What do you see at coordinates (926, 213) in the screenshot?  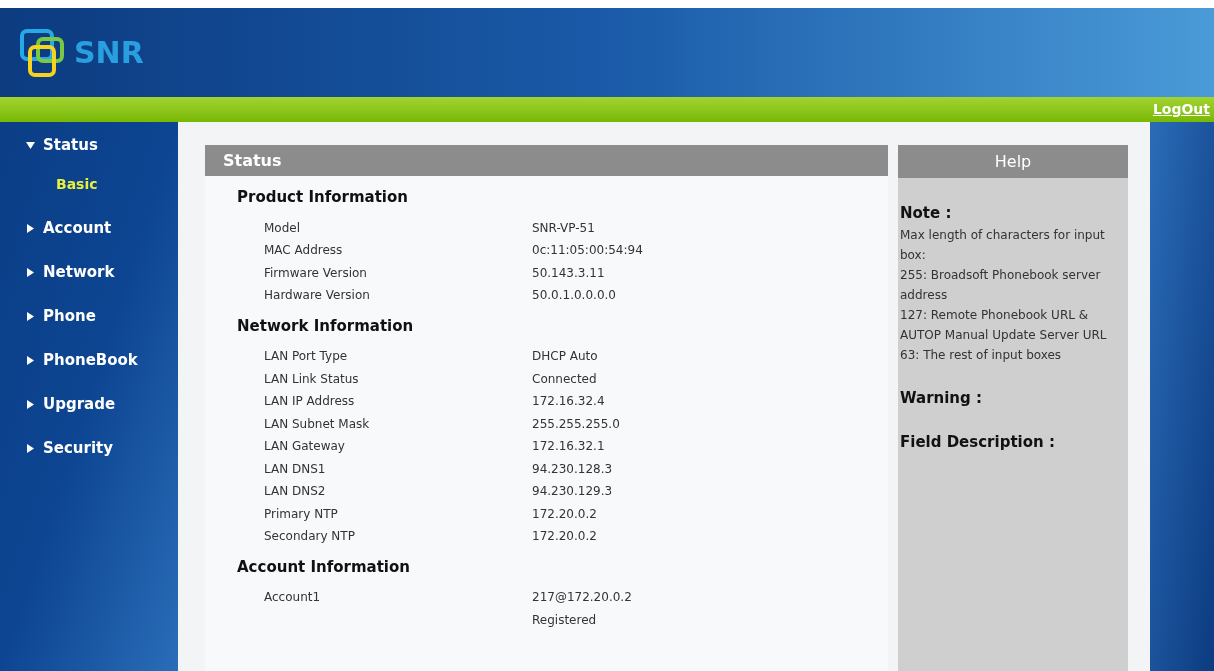 I see `note-heading: Note :` at bounding box center [926, 213].